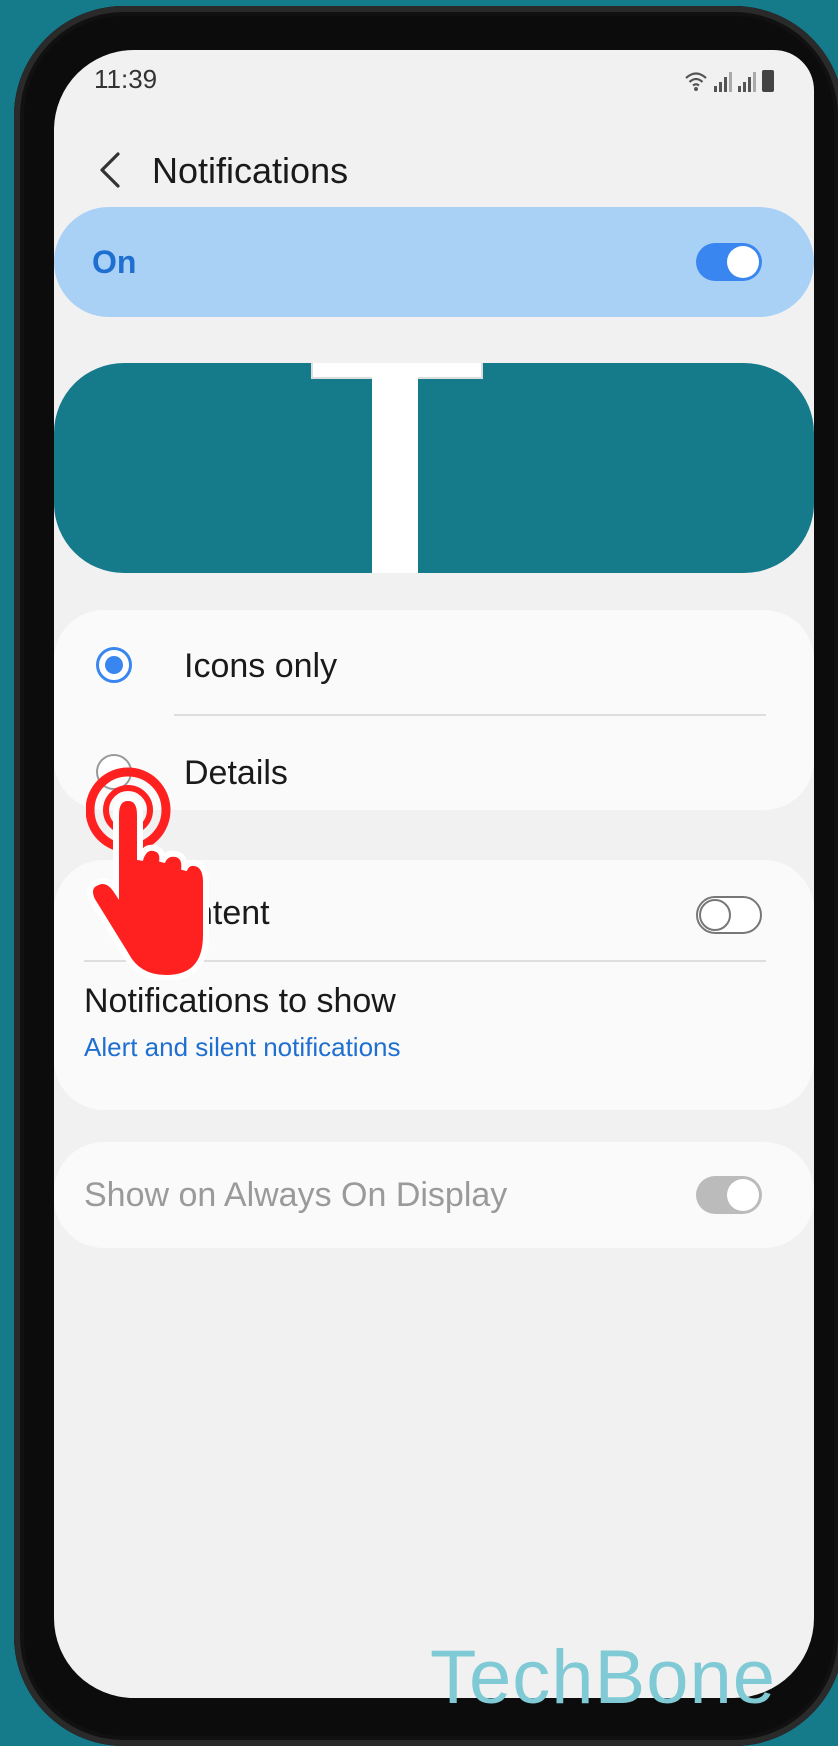  I want to click on master-toggle-switch, so click(729, 262).